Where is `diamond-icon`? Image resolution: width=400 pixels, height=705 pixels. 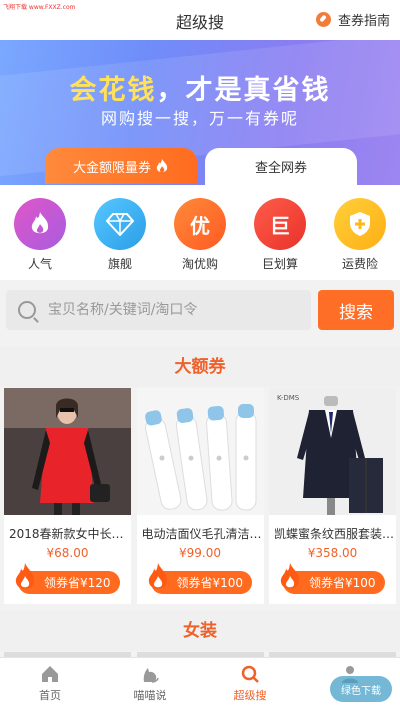 diamond-icon is located at coordinates (120, 224).